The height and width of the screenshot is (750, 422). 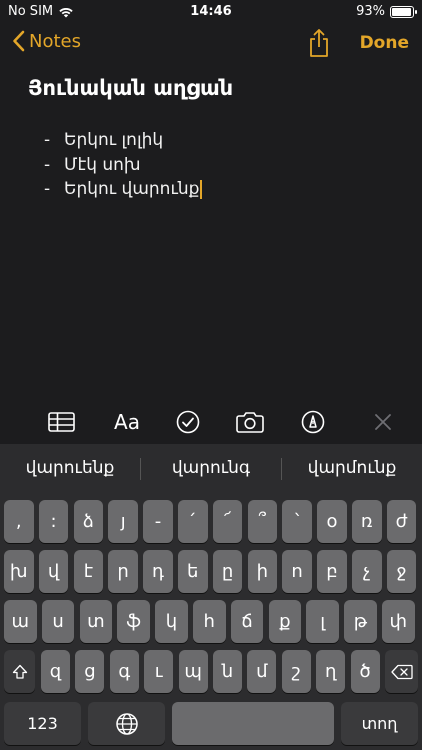 I want to click on list-item: - Մէկ սոխ, so click(x=123, y=165).